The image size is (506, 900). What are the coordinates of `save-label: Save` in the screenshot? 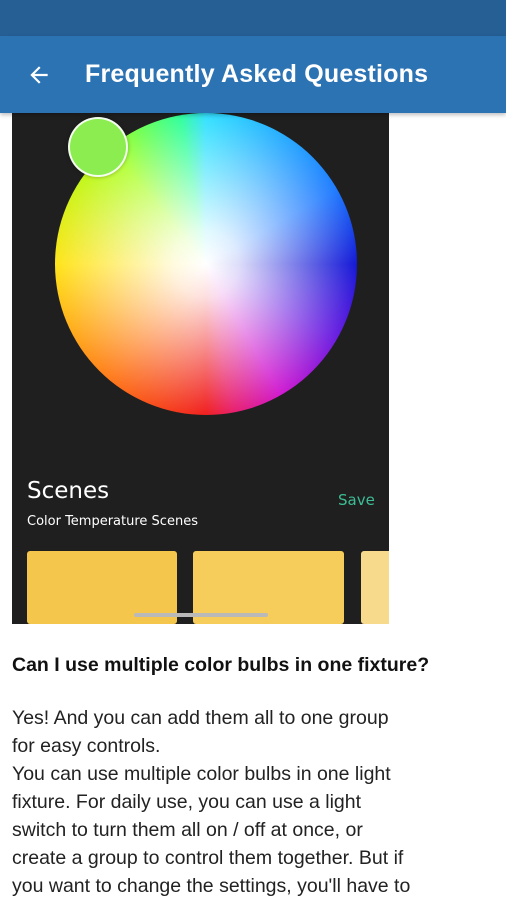 It's located at (356, 500).